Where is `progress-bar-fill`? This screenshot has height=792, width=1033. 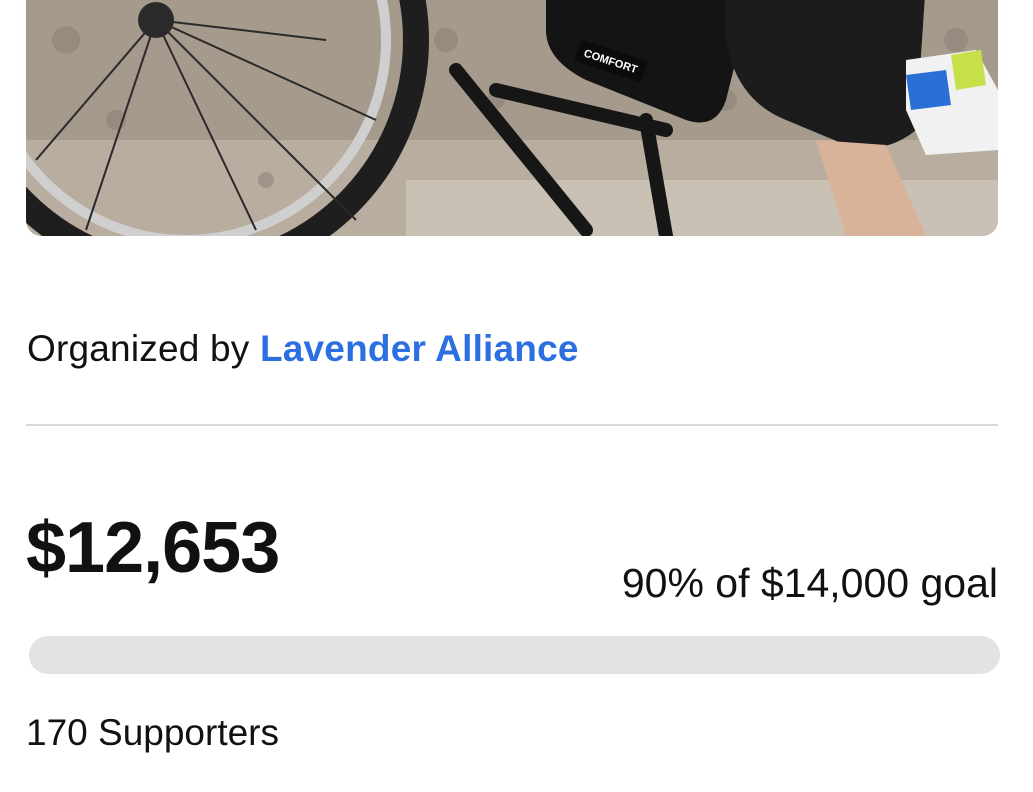 progress-bar-fill is located at coordinates (466, 655).